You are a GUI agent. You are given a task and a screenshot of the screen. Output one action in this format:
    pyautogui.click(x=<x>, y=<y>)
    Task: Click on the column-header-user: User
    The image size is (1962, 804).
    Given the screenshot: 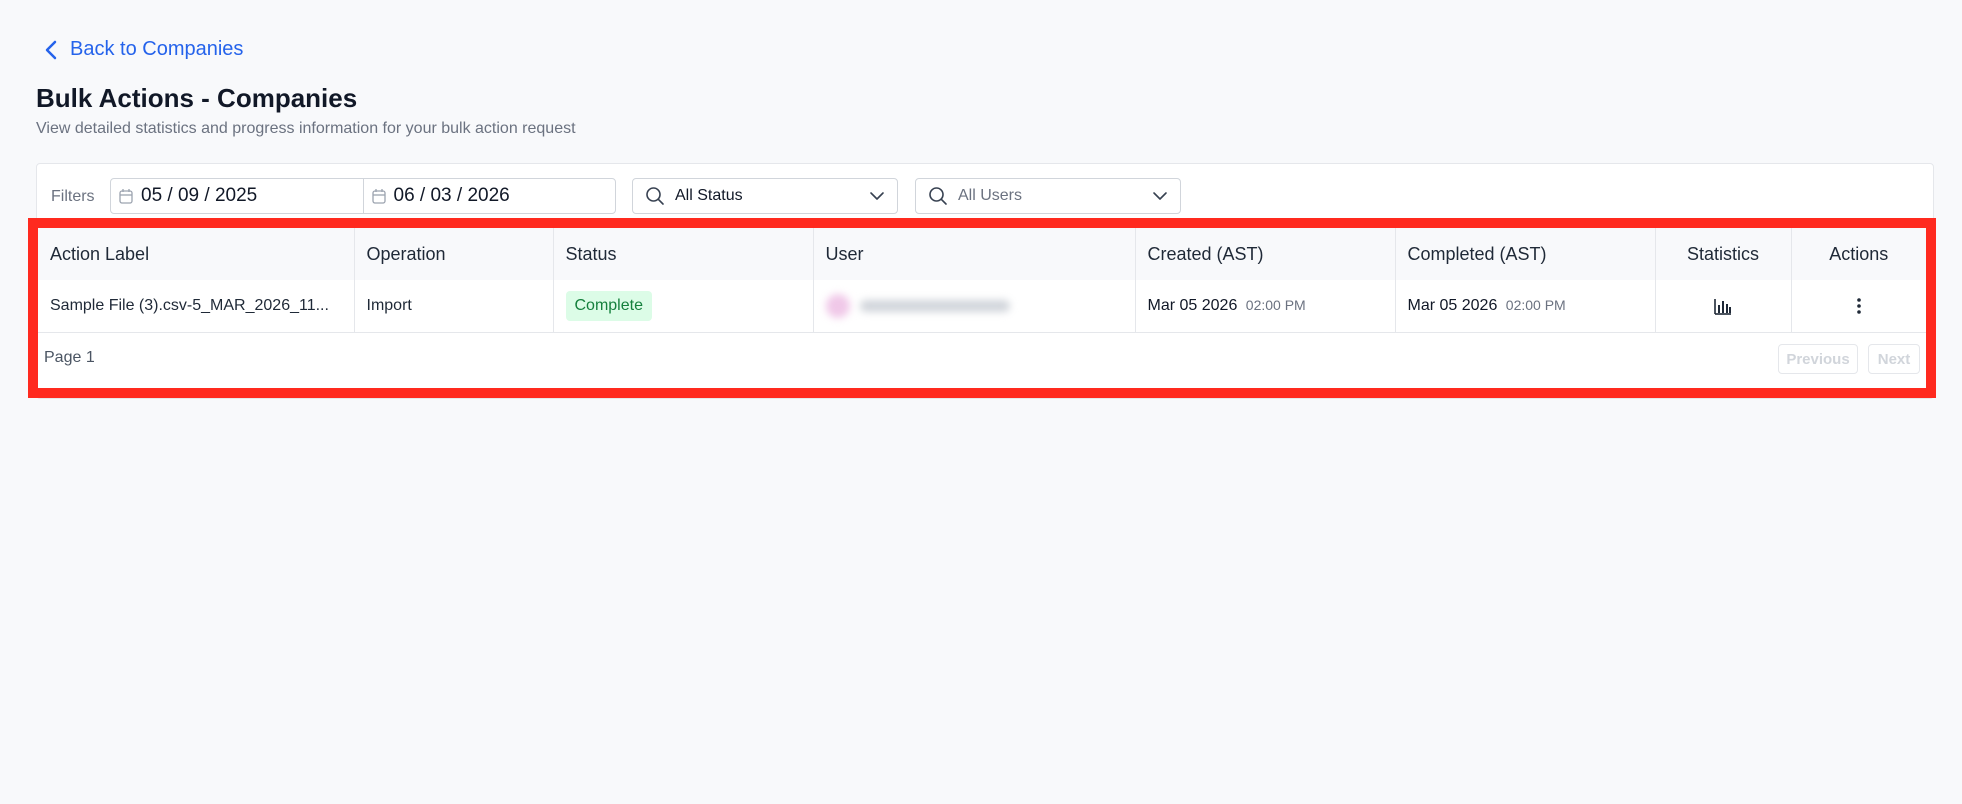 What is the action you would take?
    pyautogui.click(x=974, y=254)
    